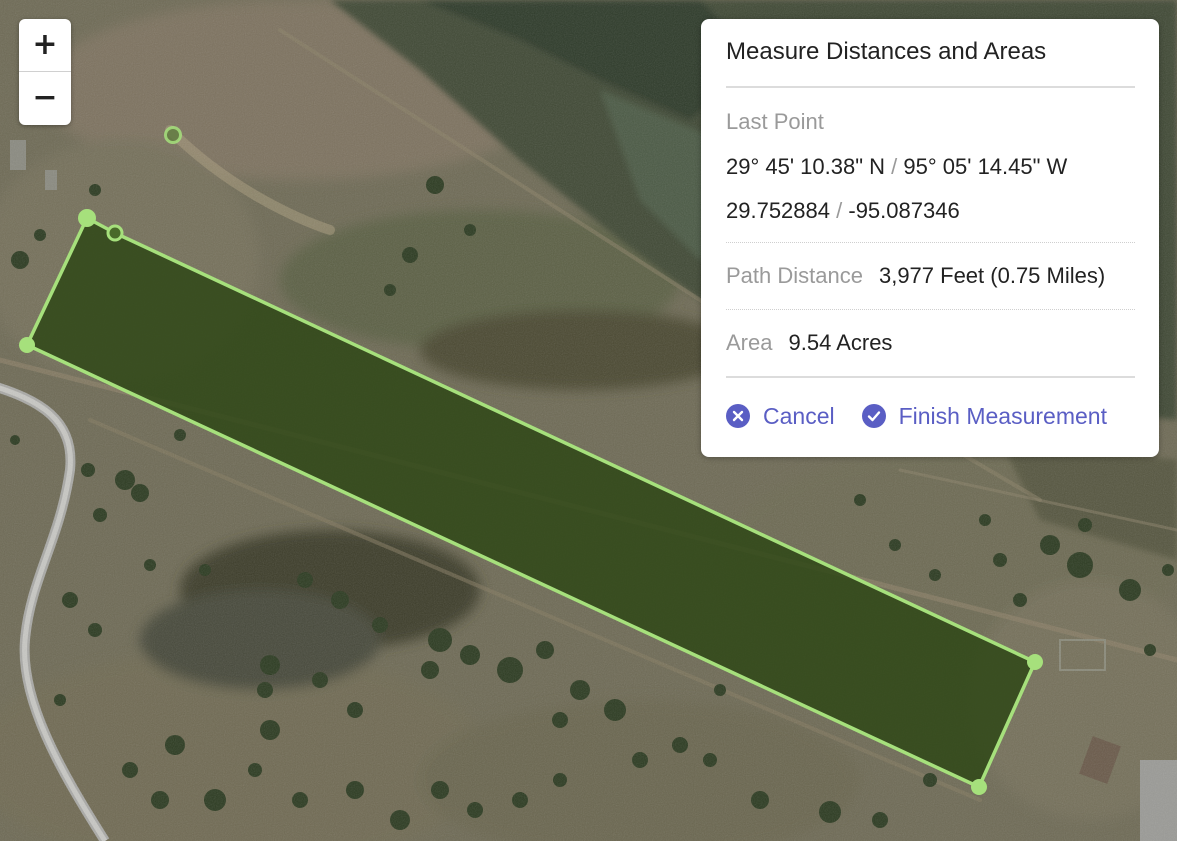 The width and height of the screenshot is (1177, 841). I want to click on zoom-in-button: +, so click(45, 45).